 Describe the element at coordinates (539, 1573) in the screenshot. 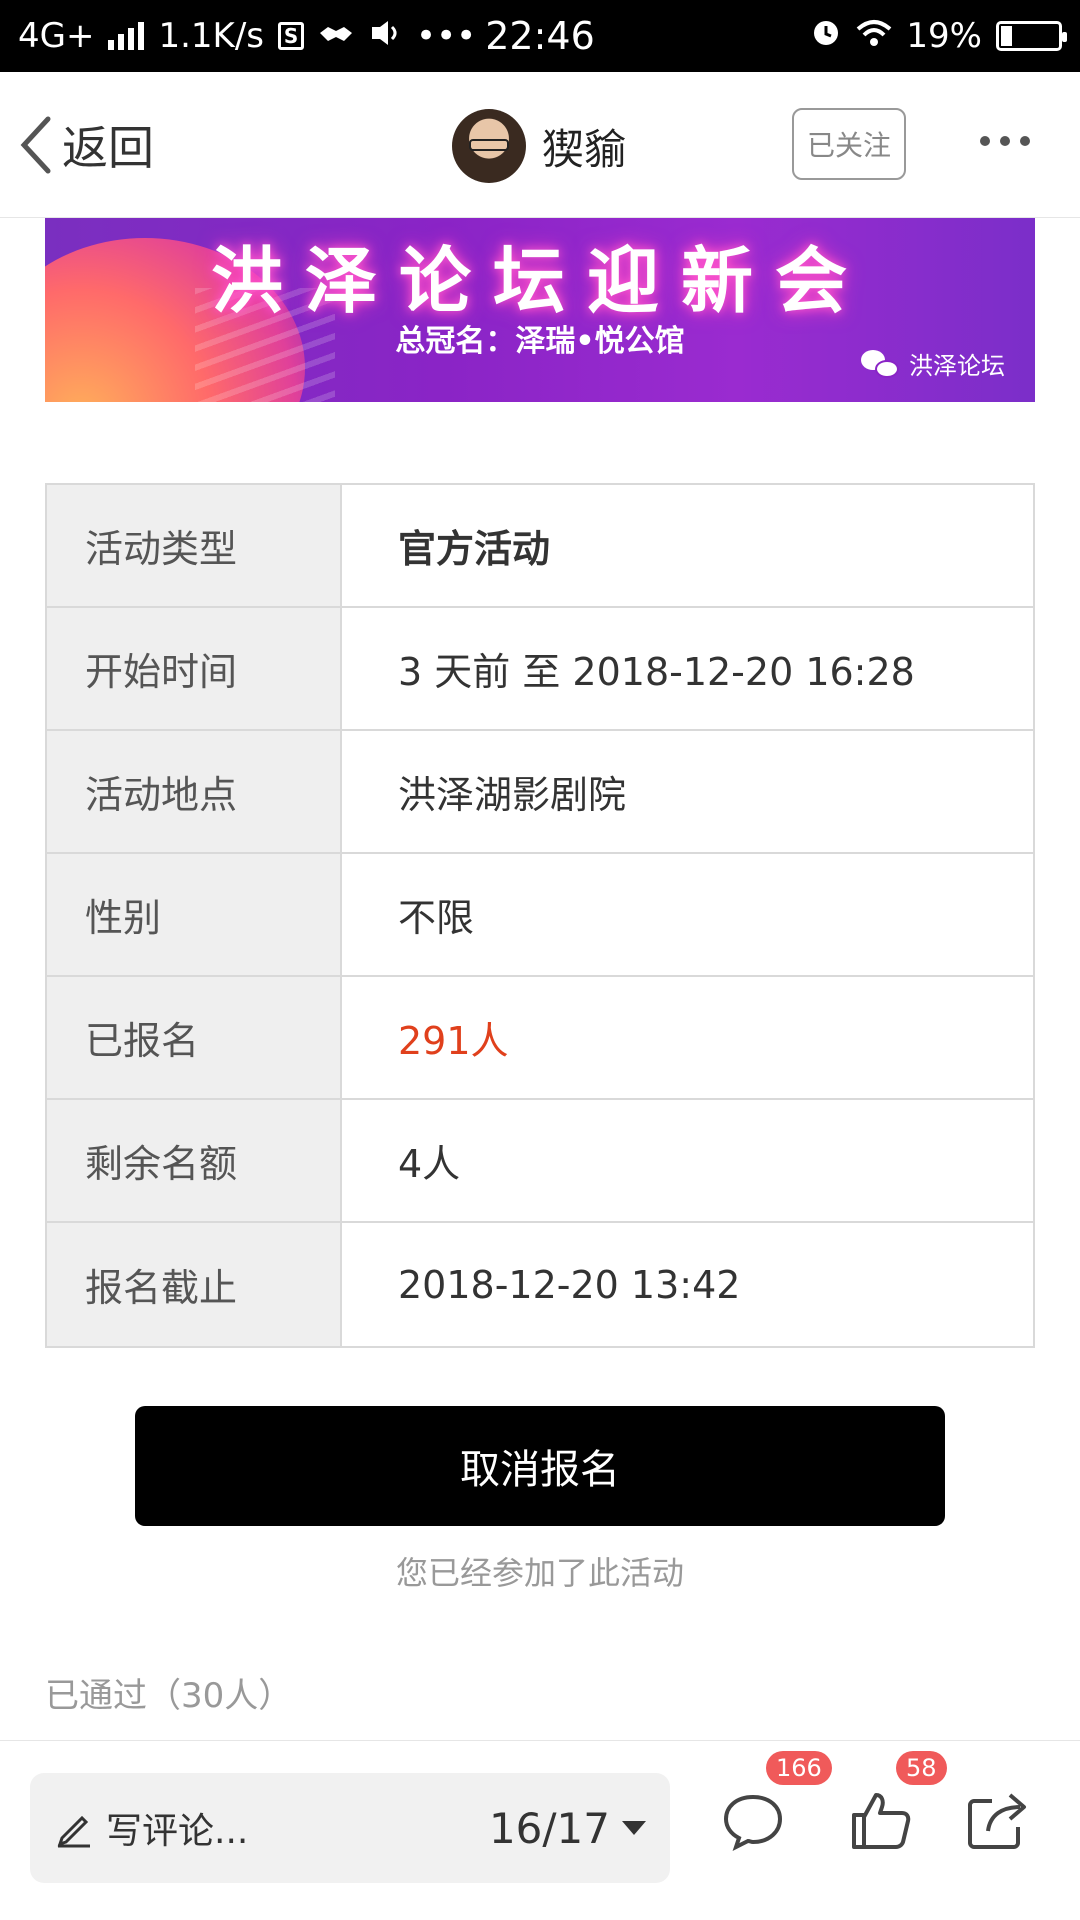

I see `joined-note: 您已经参加了此活动` at that location.